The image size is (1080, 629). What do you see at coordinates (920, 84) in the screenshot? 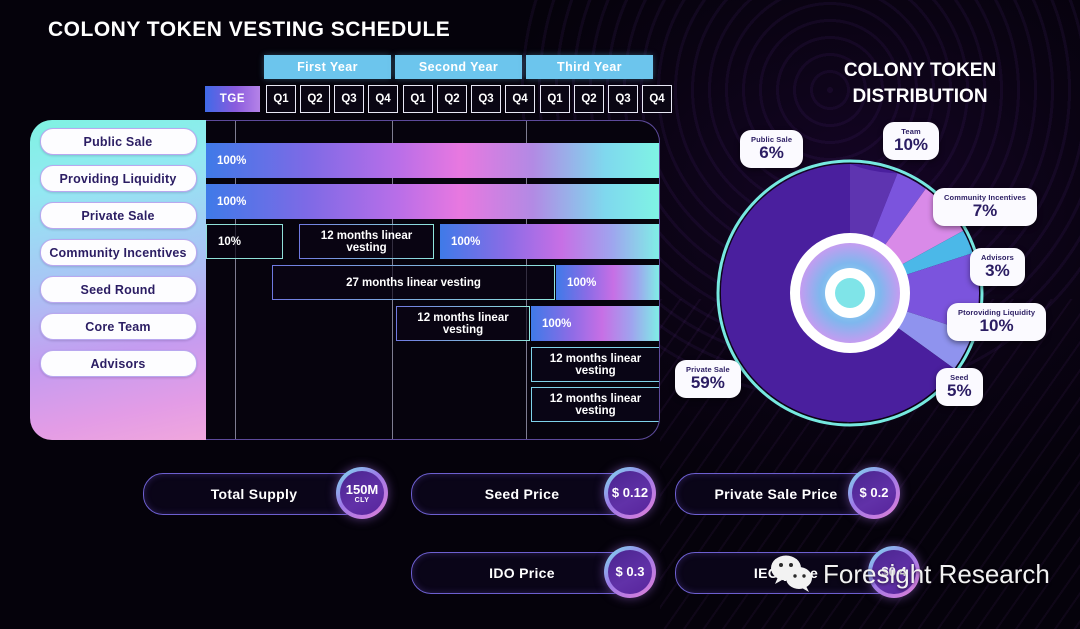
I see `distribution-title: COLONY TOKEN DISTRIBUTION` at bounding box center [920, 84].